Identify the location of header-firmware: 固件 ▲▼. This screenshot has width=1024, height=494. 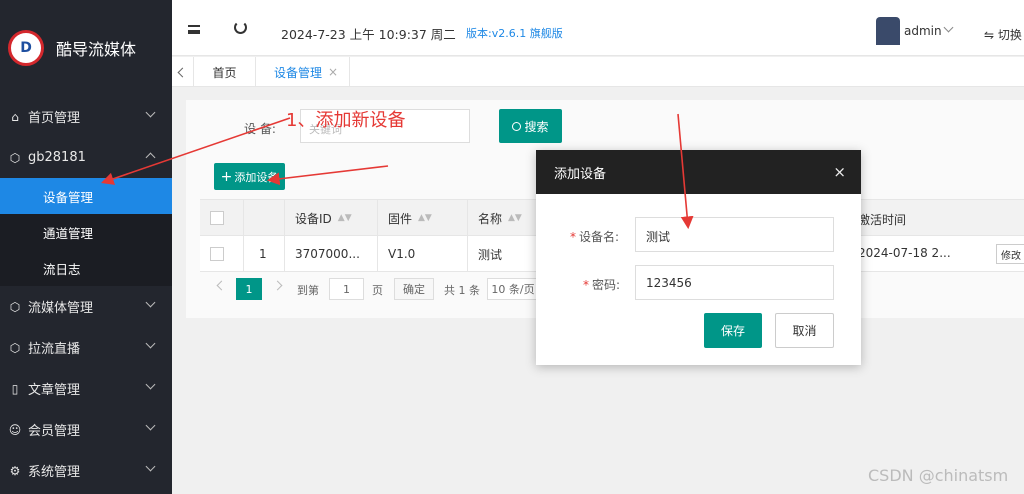
(423, 218).